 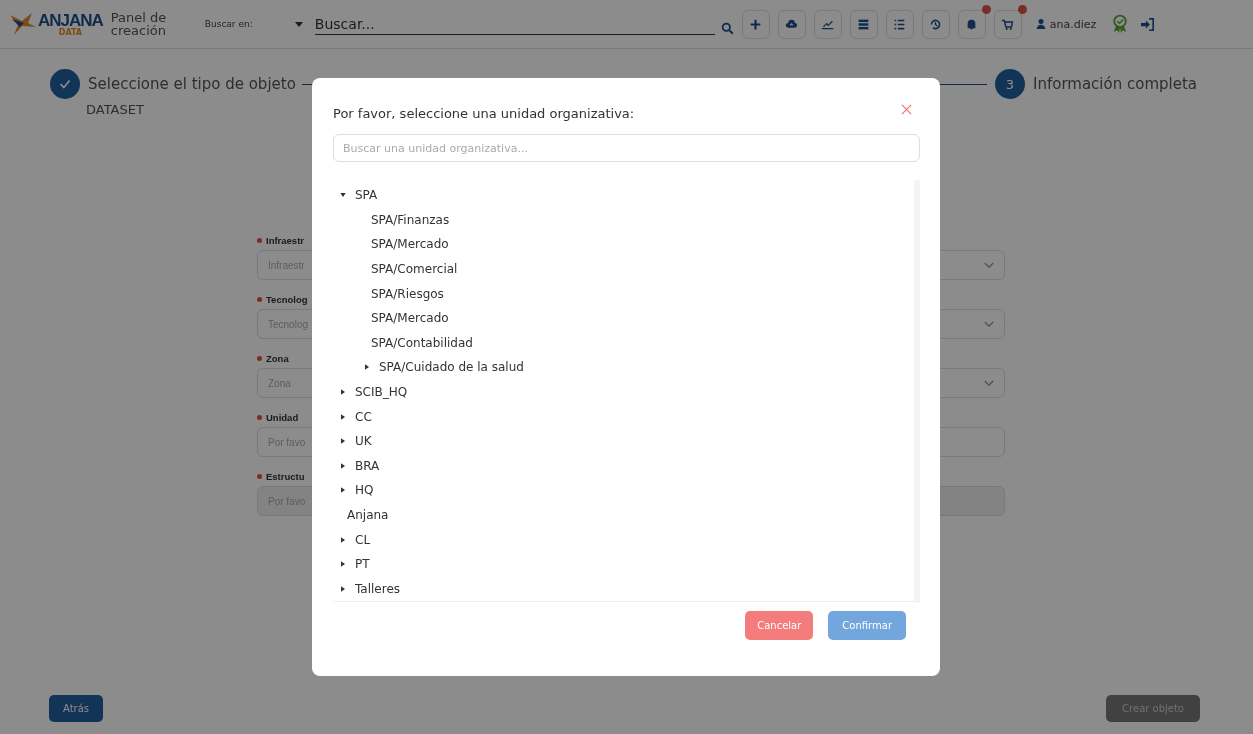 I want to click on plus-tool-button, so click(x=755, y=24).